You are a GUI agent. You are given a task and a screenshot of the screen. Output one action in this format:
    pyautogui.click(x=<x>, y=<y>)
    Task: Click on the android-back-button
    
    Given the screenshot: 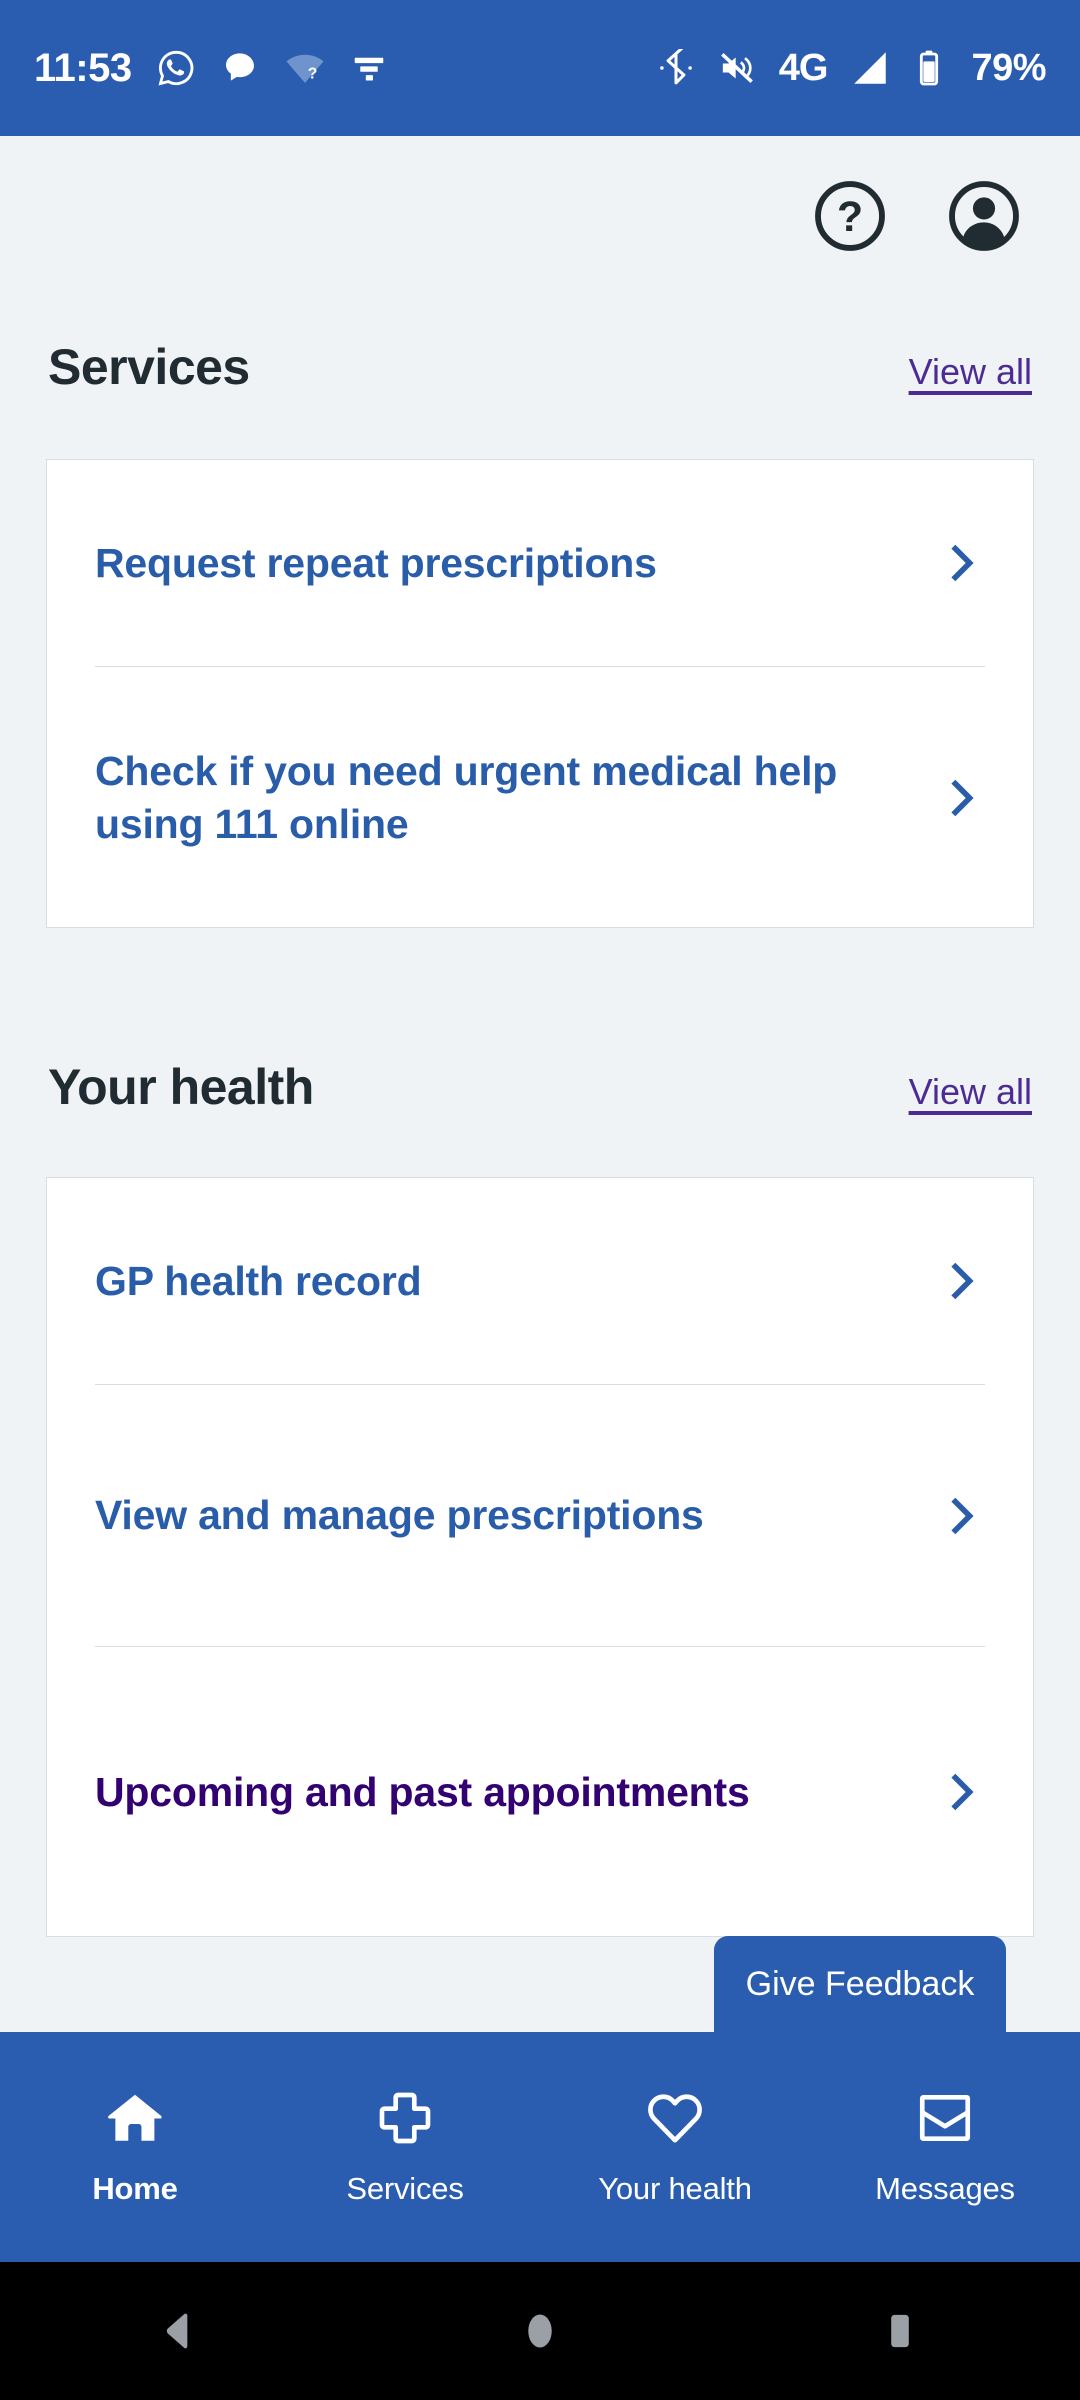 What is the action you would take?
    pyautogui.click(x=180, y=2331)
    